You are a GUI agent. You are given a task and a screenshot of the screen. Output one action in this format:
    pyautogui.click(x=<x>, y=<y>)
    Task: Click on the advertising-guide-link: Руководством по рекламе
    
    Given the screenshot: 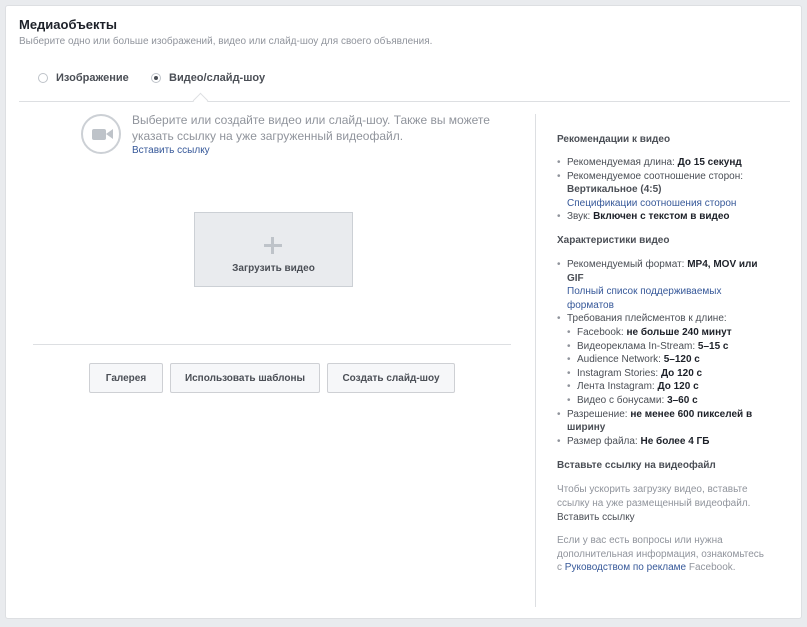 What is the action you would take?
    pyautogui.click(x=625, y=567)
    